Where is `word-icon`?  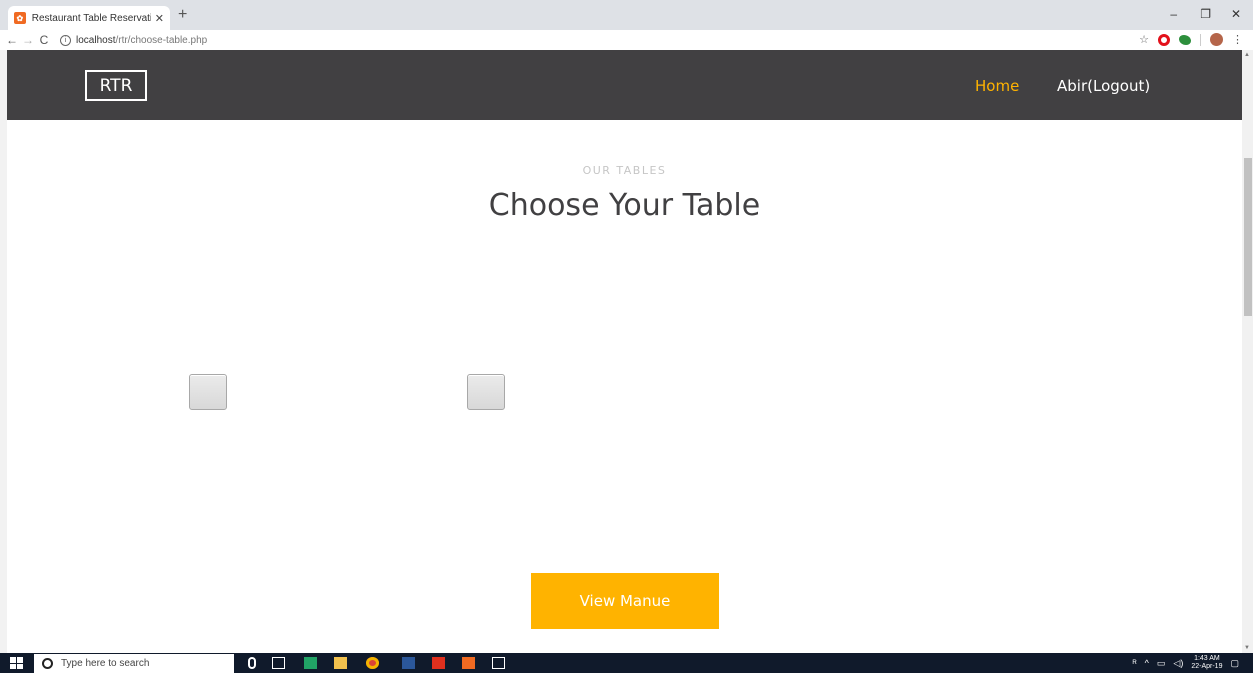
word-icon is located at coordinates (408, 663).